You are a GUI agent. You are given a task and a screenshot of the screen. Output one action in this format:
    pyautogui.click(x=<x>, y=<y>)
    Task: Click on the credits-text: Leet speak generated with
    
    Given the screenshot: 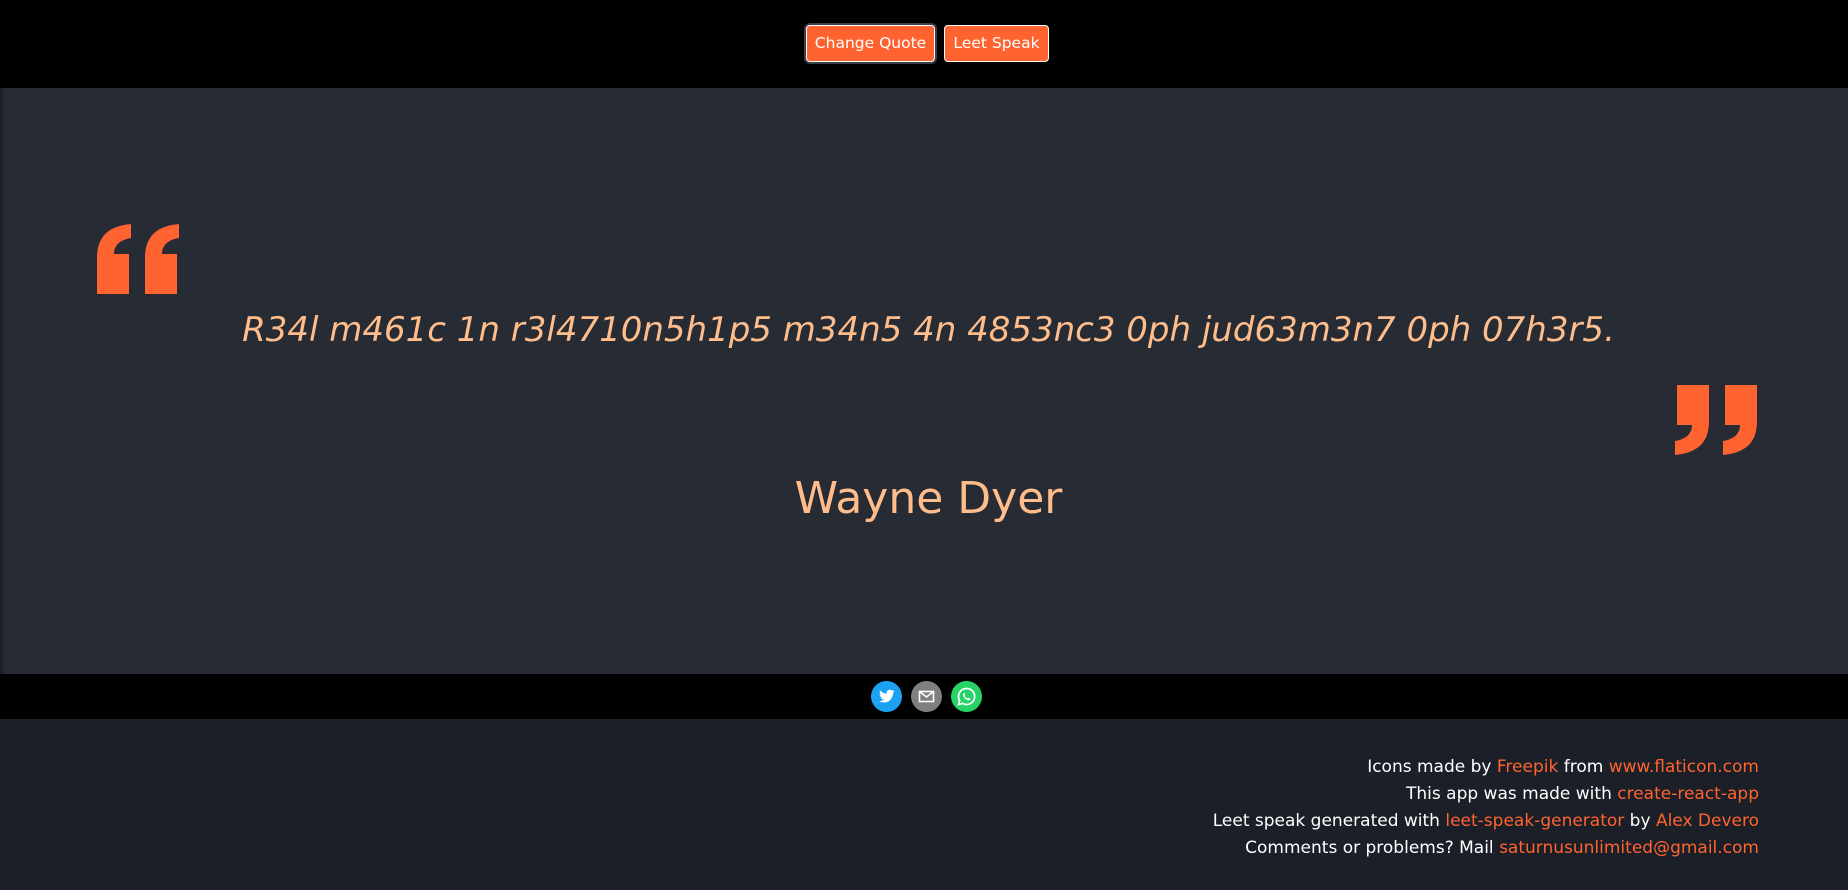 What is the action you would take?
    pyautogui.click(x=1329, y=821)
    